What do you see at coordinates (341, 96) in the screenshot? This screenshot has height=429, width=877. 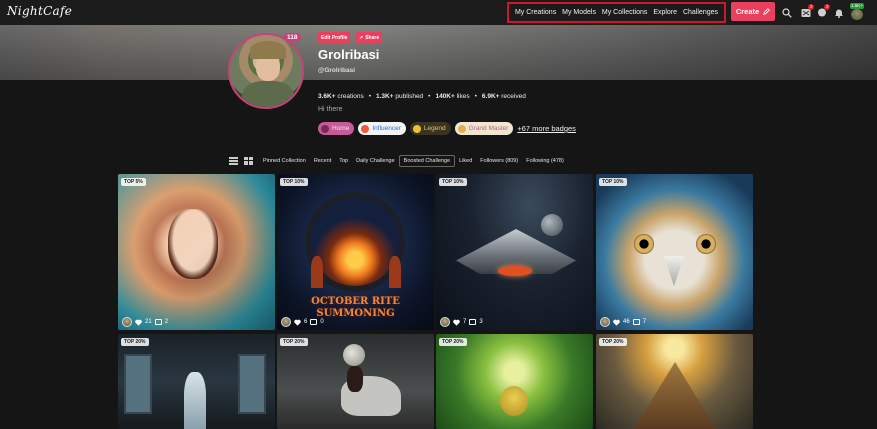 I see `stat-creations: 3.6K+ creations` at bounding box center [341, 96].